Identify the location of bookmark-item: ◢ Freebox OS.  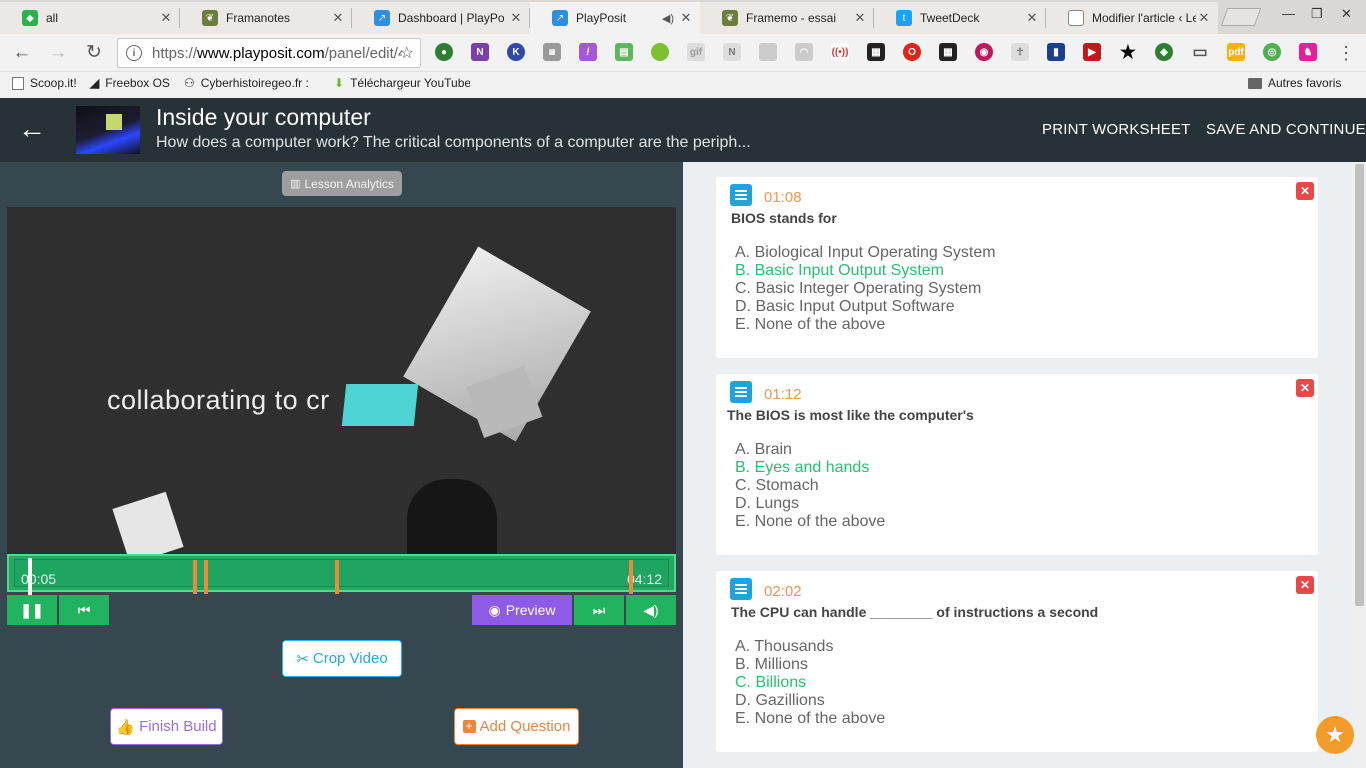
(130, 83).